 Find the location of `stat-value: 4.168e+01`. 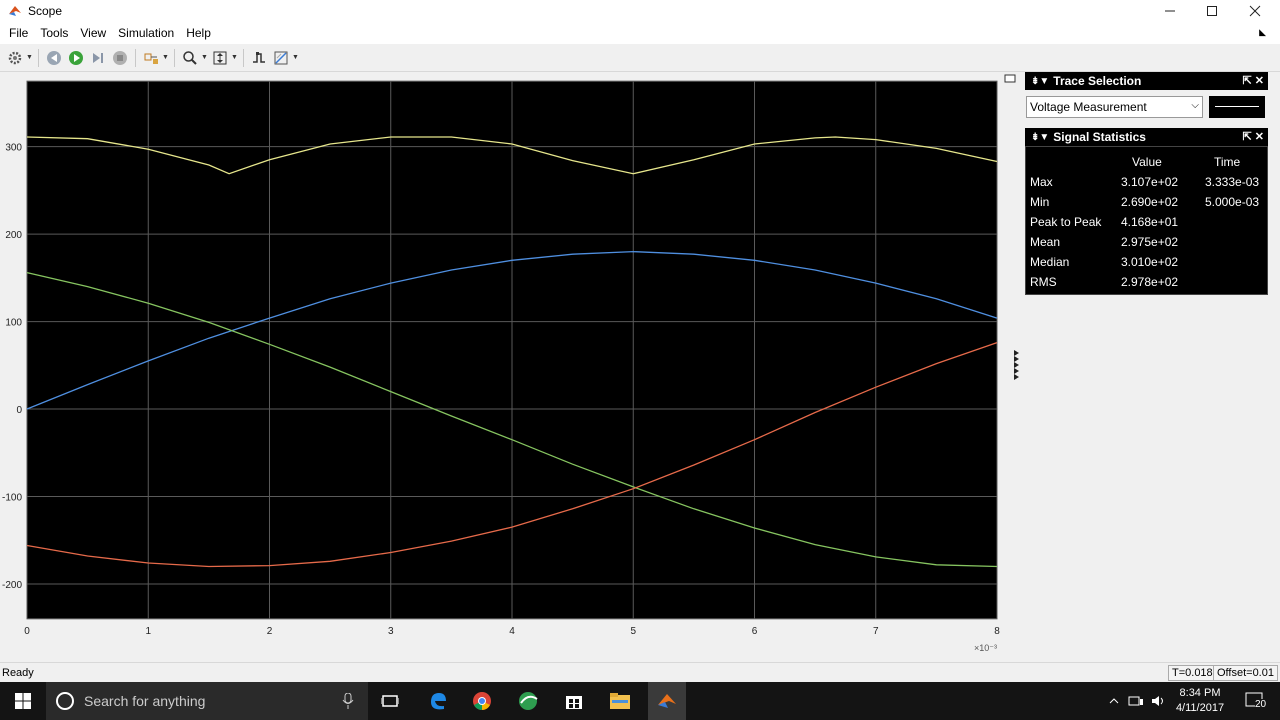

stat-value: 4.168e+01 is located at coordinates (1150, 222).